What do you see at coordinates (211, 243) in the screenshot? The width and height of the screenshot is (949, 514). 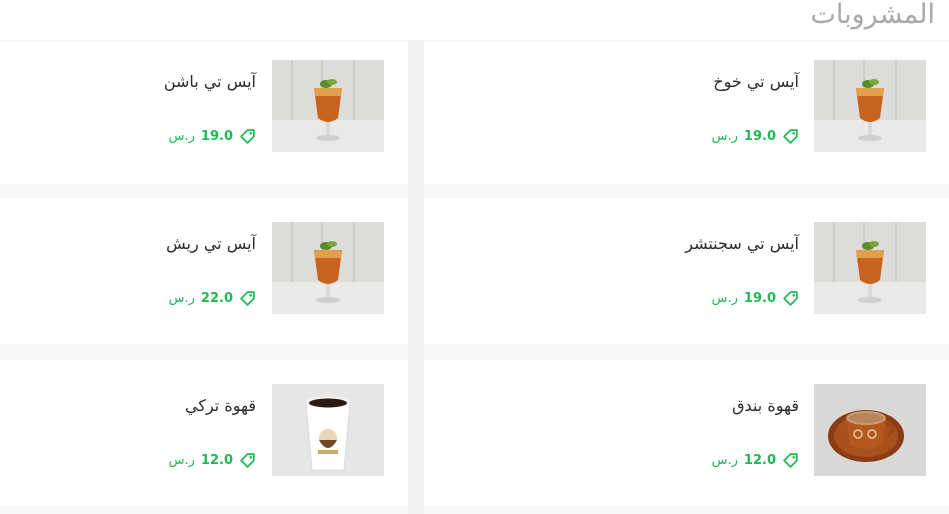 I see `item-name: آيس تي ريش` at bounding box center [211, 243].